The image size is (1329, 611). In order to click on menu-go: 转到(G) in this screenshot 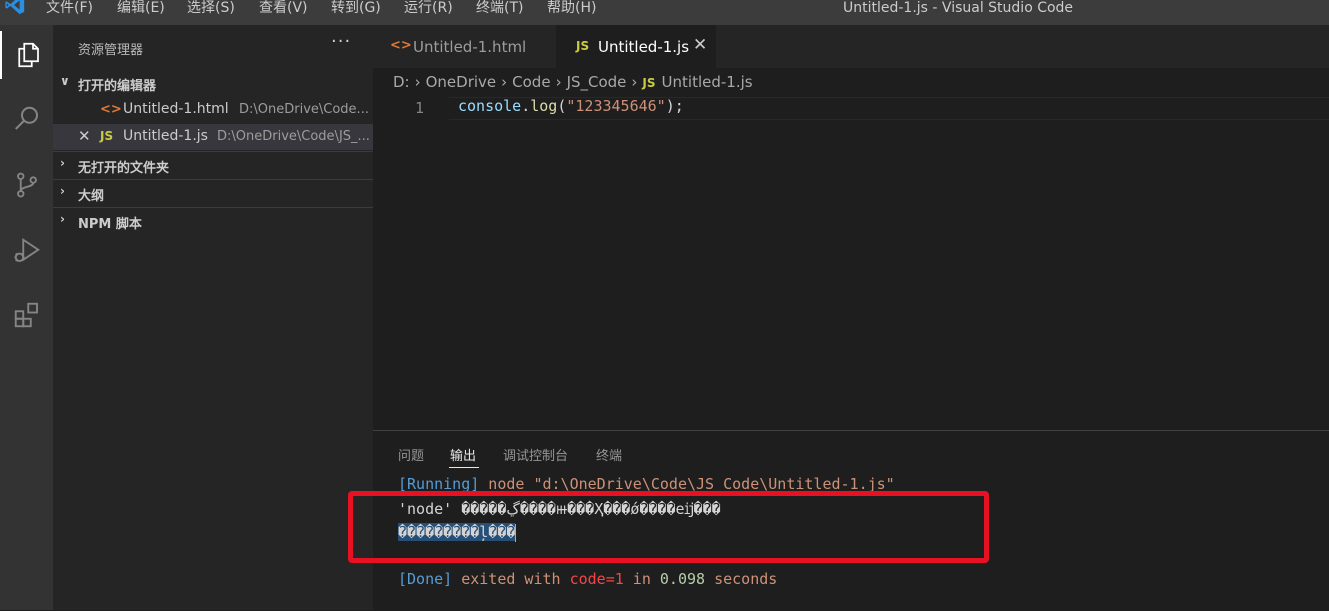, I will do `click(356, 8)`.